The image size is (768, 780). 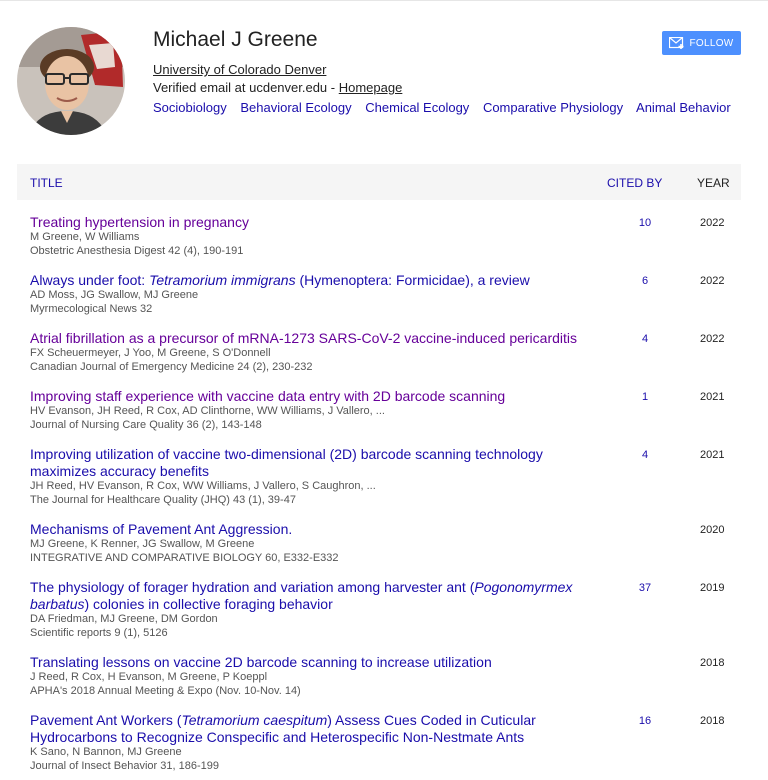 What do you see at coordinates (139, 222) in the screenshot?
I see `title-text: Treating hypertension in pregnancy` at bounding box center [139, 222].